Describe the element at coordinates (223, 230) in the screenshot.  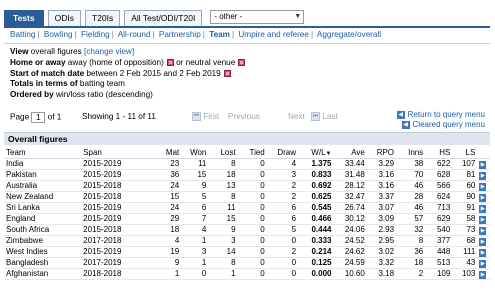
I see `cell-lost: 9` at that location.